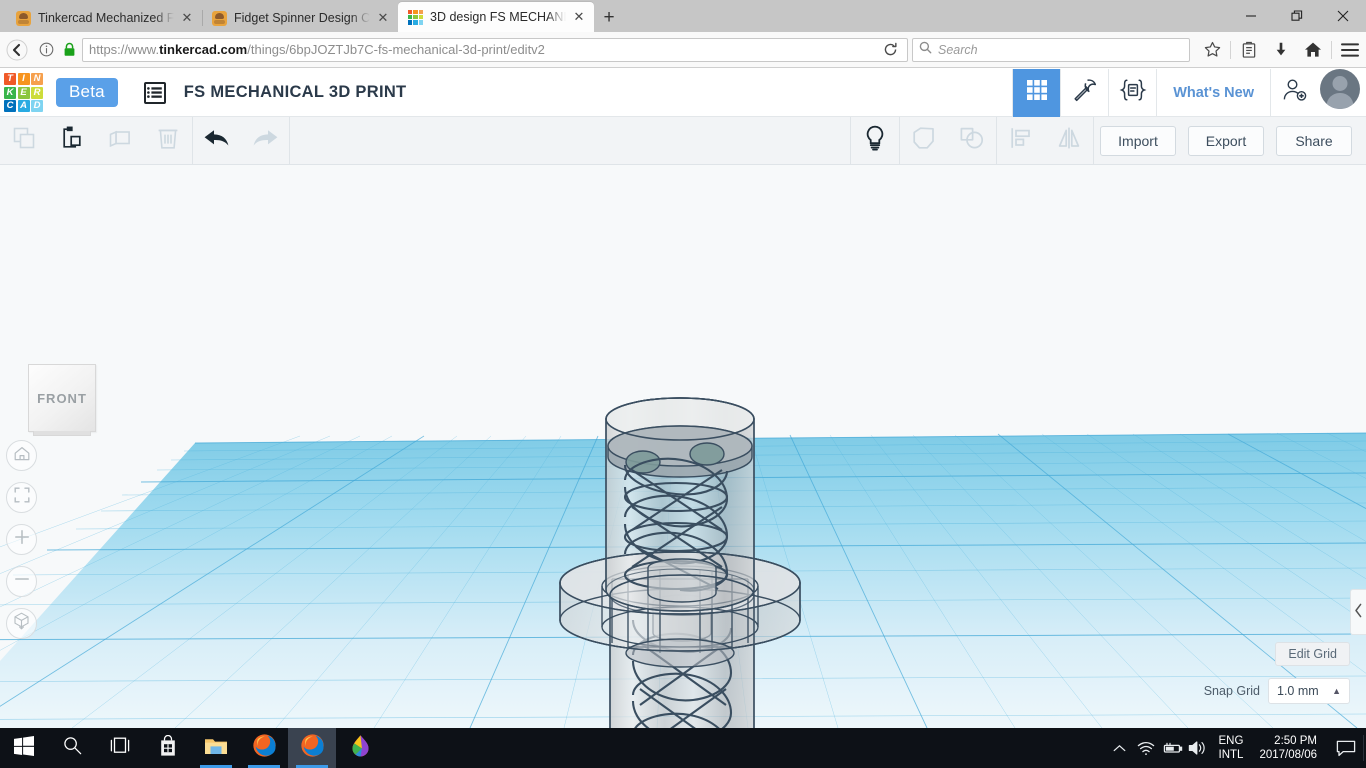 The image size is (1366, 768). I want to click on export-button: Export, so click(1226, 140).